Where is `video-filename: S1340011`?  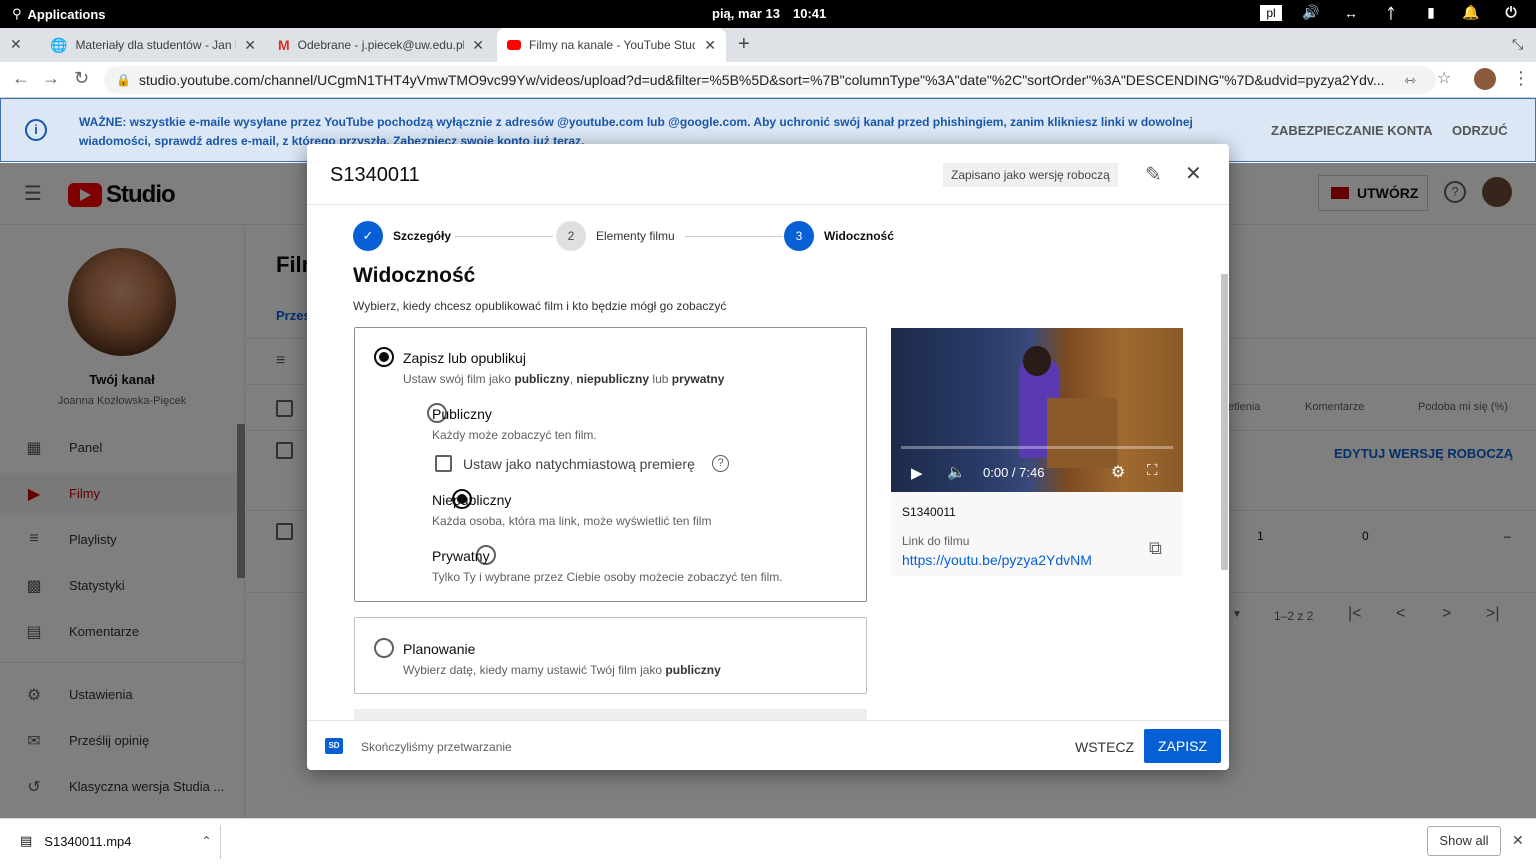 video-filename: S1340011 is located at coordinates (929, 512).